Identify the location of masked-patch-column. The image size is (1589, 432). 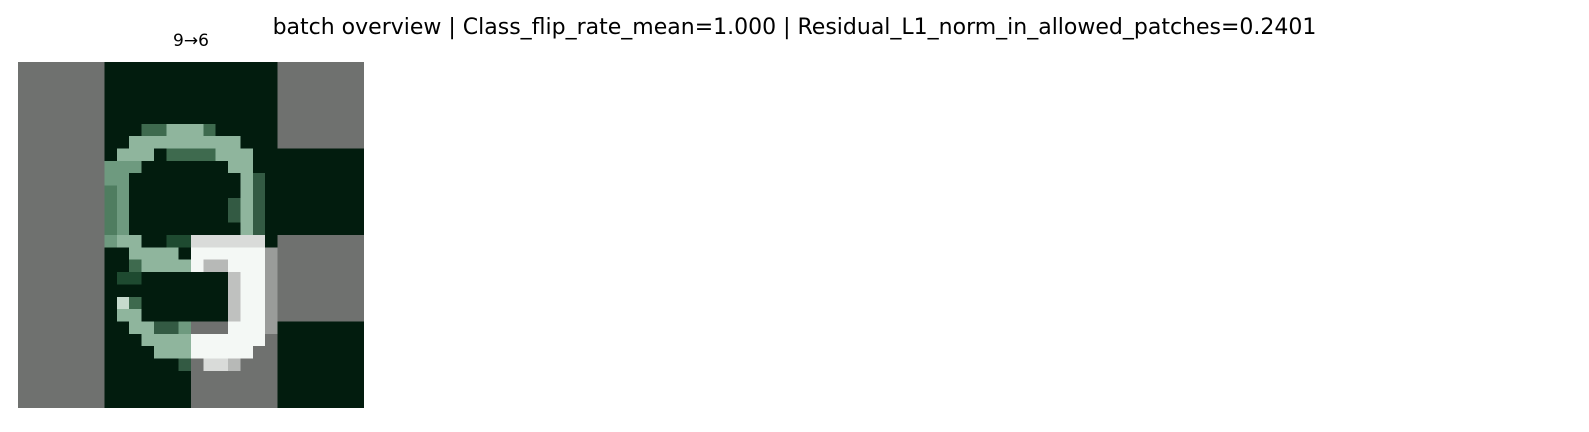
(61, 235).